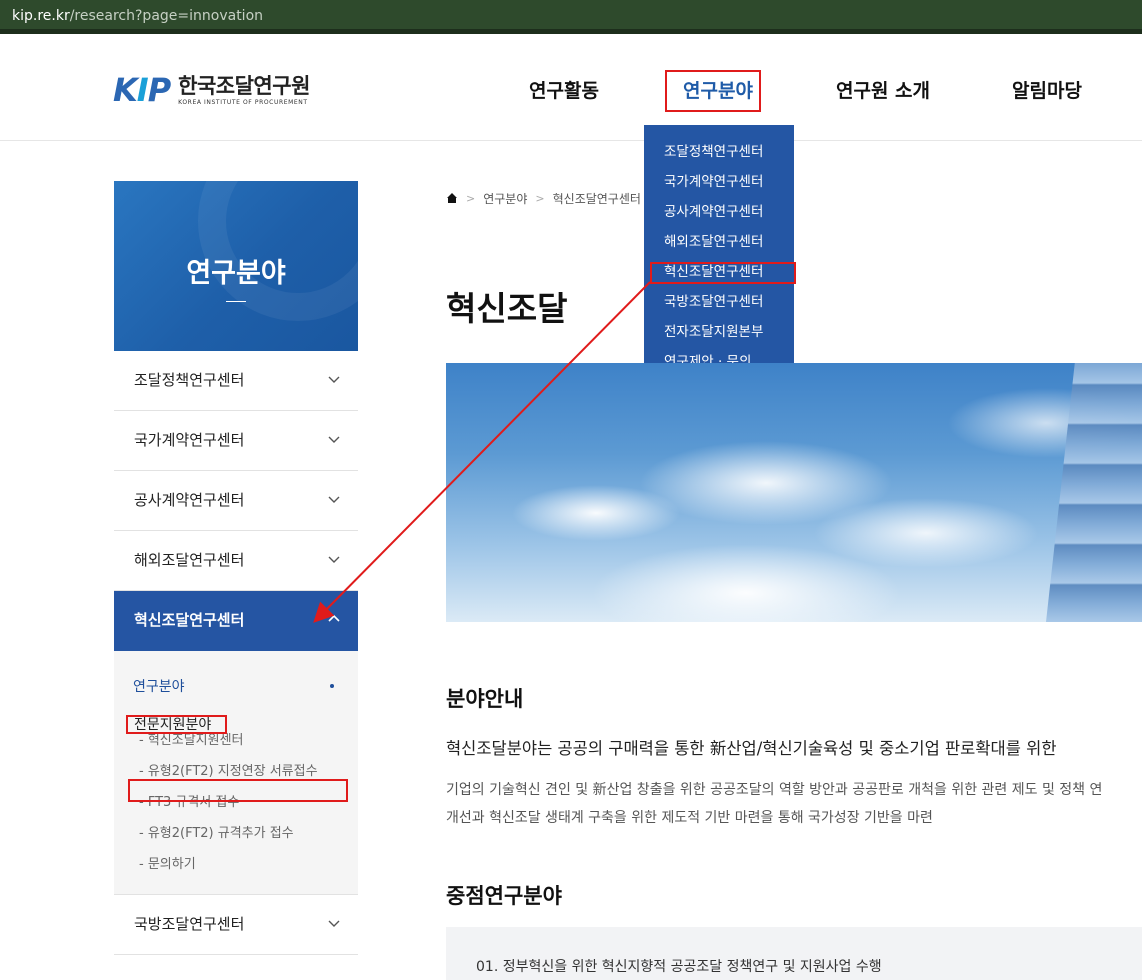 Image resolution: width=1142 pixels, height=980 pixels. I want to click on dropdown-item-e-procurement: 전자조달지원본부, so click(719, 334).